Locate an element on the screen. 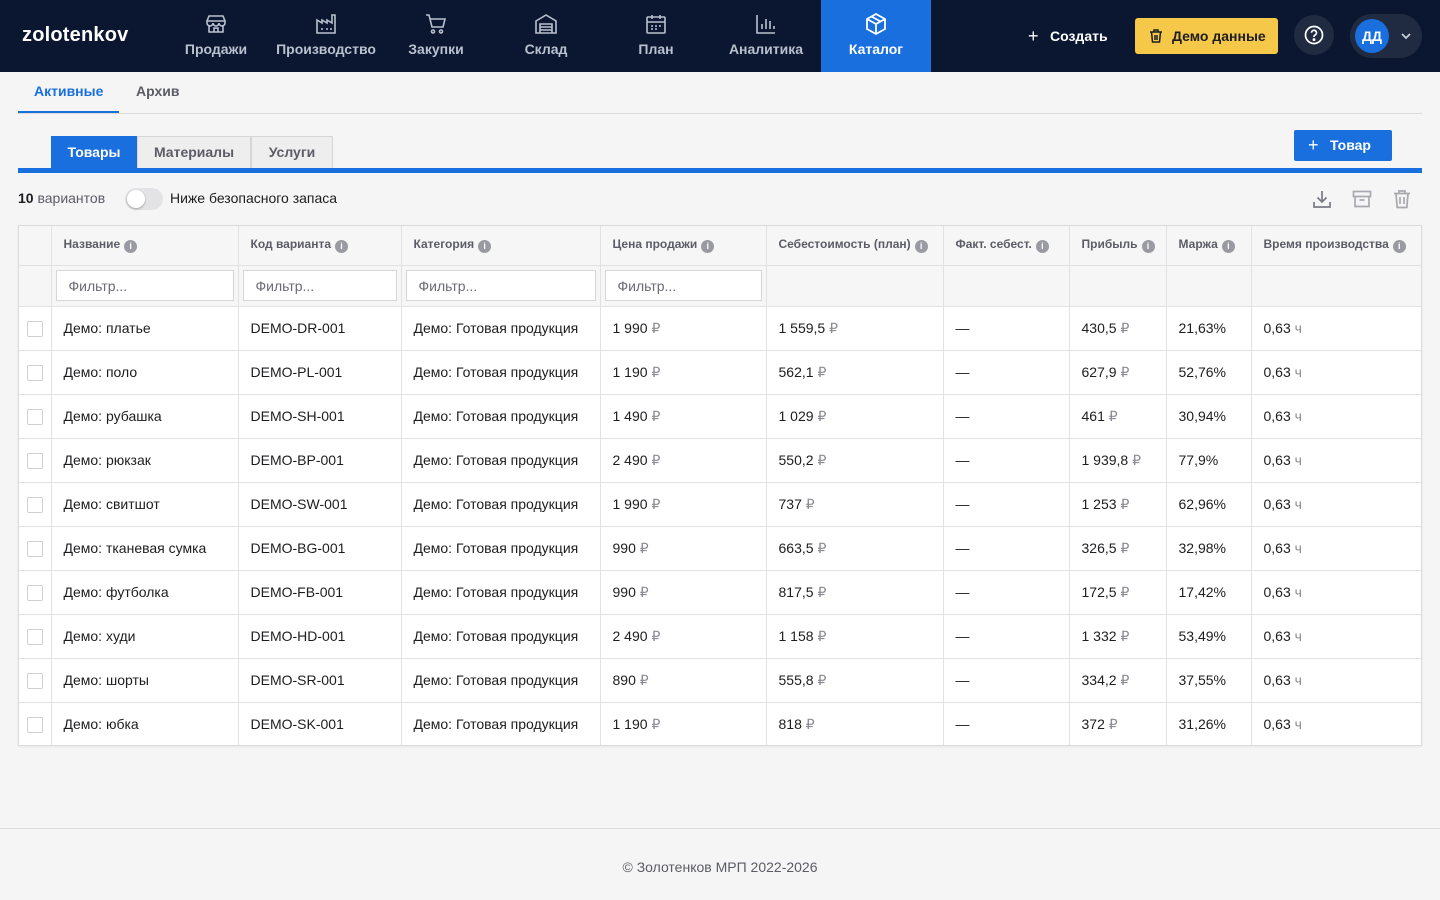 This screenshot has height=900, width=1440. profit-cell: 1 332 ₽ is located at coordinates (1118, 636).